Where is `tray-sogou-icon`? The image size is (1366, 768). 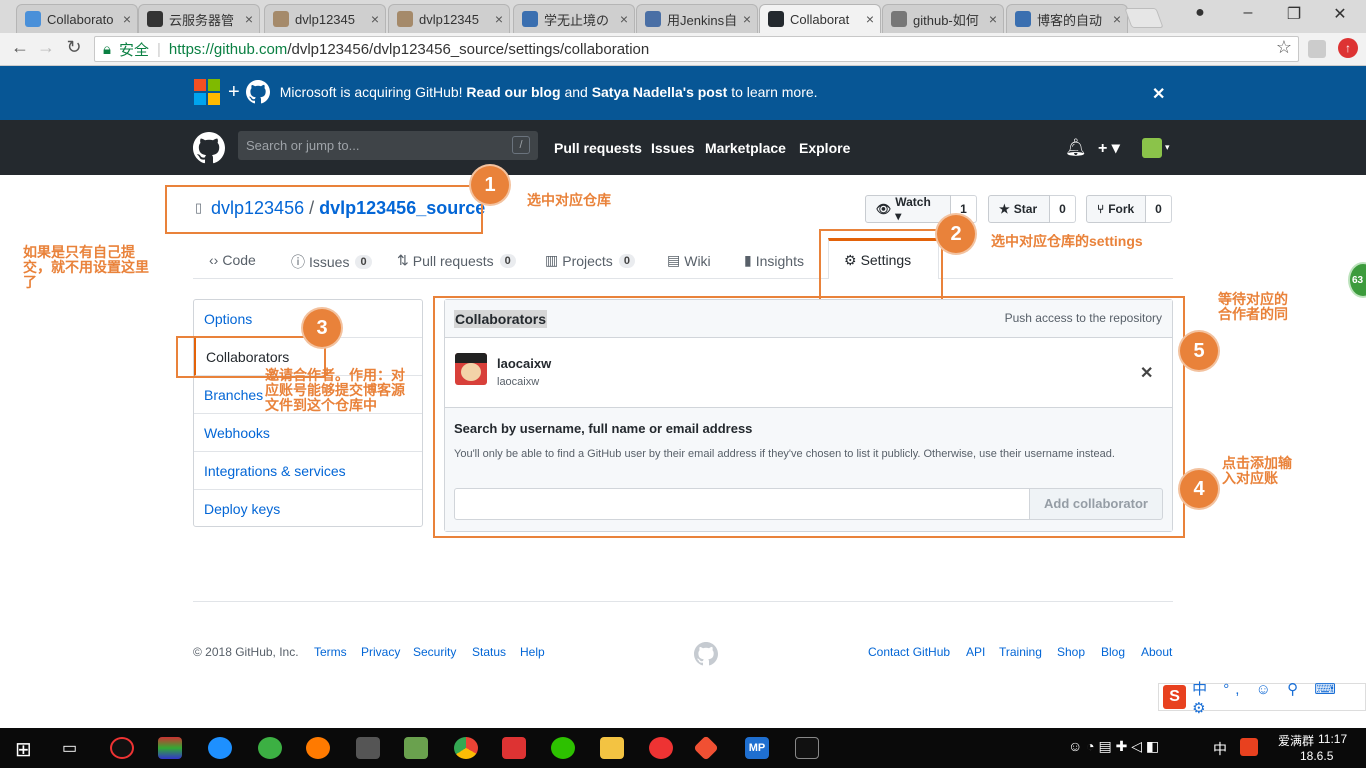 tray-sogou-icon is located at coordinates (1249, 747).